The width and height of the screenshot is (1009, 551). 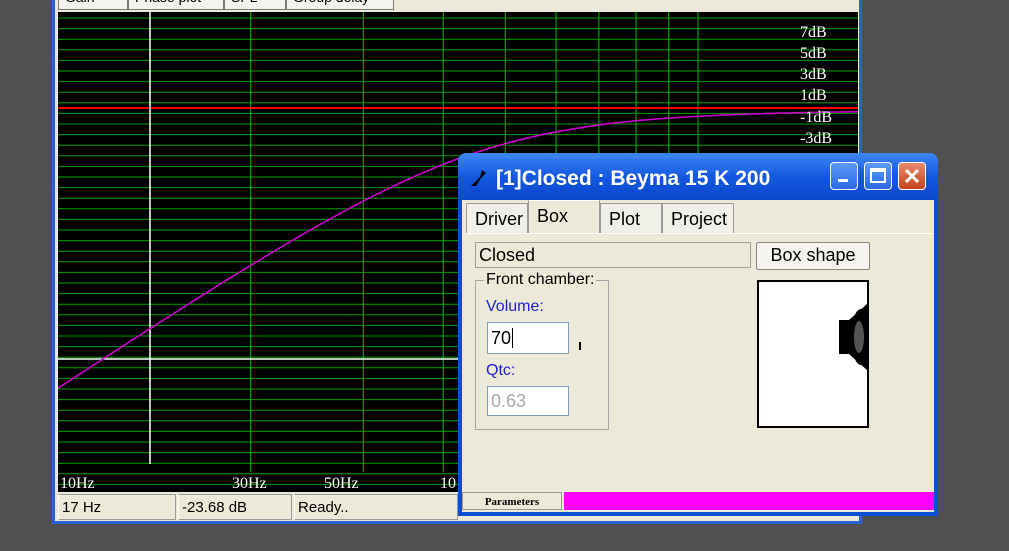 What do you see at coordinates (457, 6) in the screenshot?
I see `plot-tab-strip: Gain Phase plot SPL Group delay` at bounding box center [457, 6].